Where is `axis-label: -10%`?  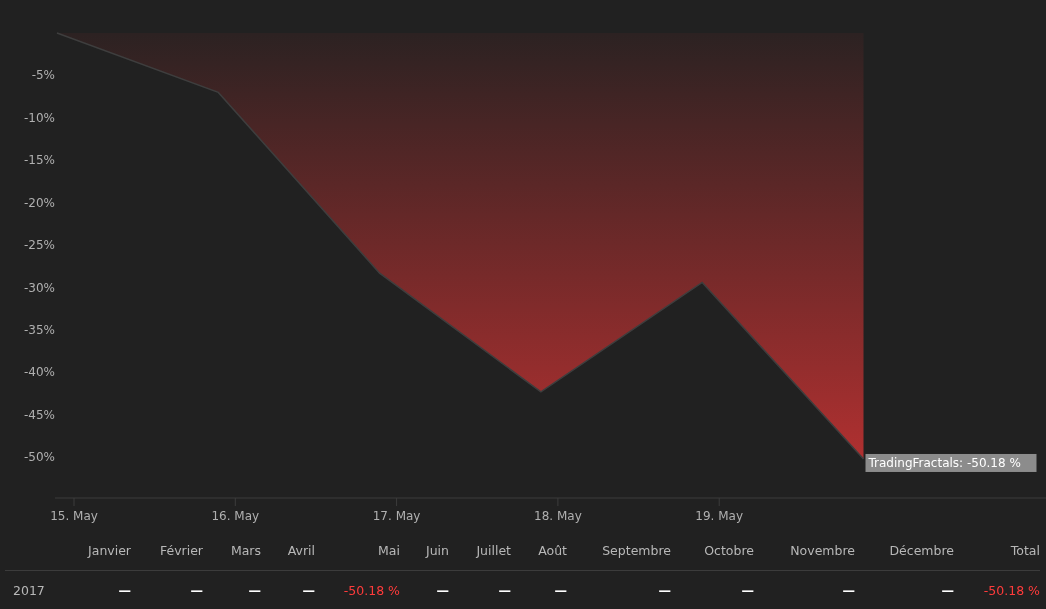
axis-label: -10% is located at coordinates (39, 117).